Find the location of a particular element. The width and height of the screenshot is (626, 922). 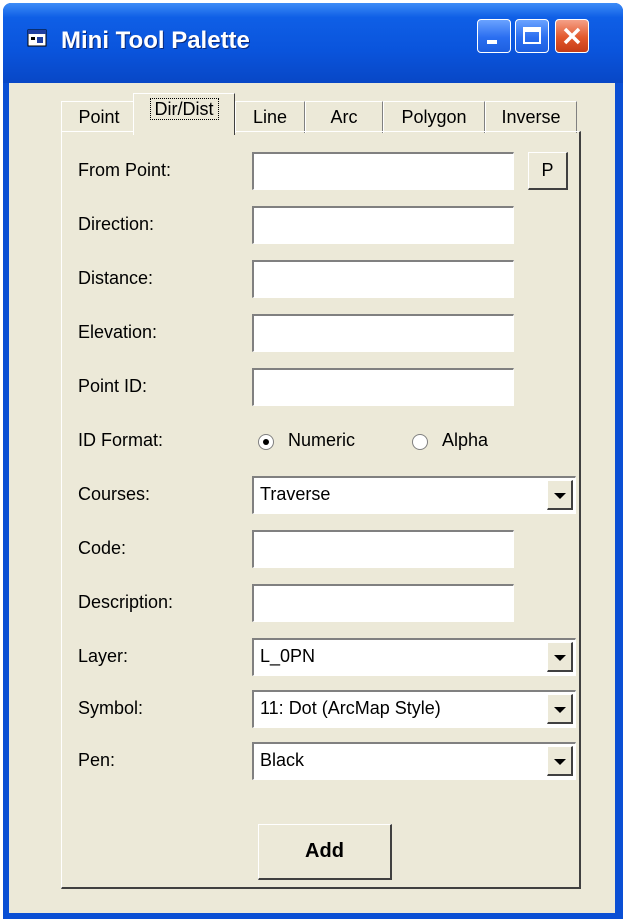

point-id-label: Point ID: is located at coordinates (113, 386).